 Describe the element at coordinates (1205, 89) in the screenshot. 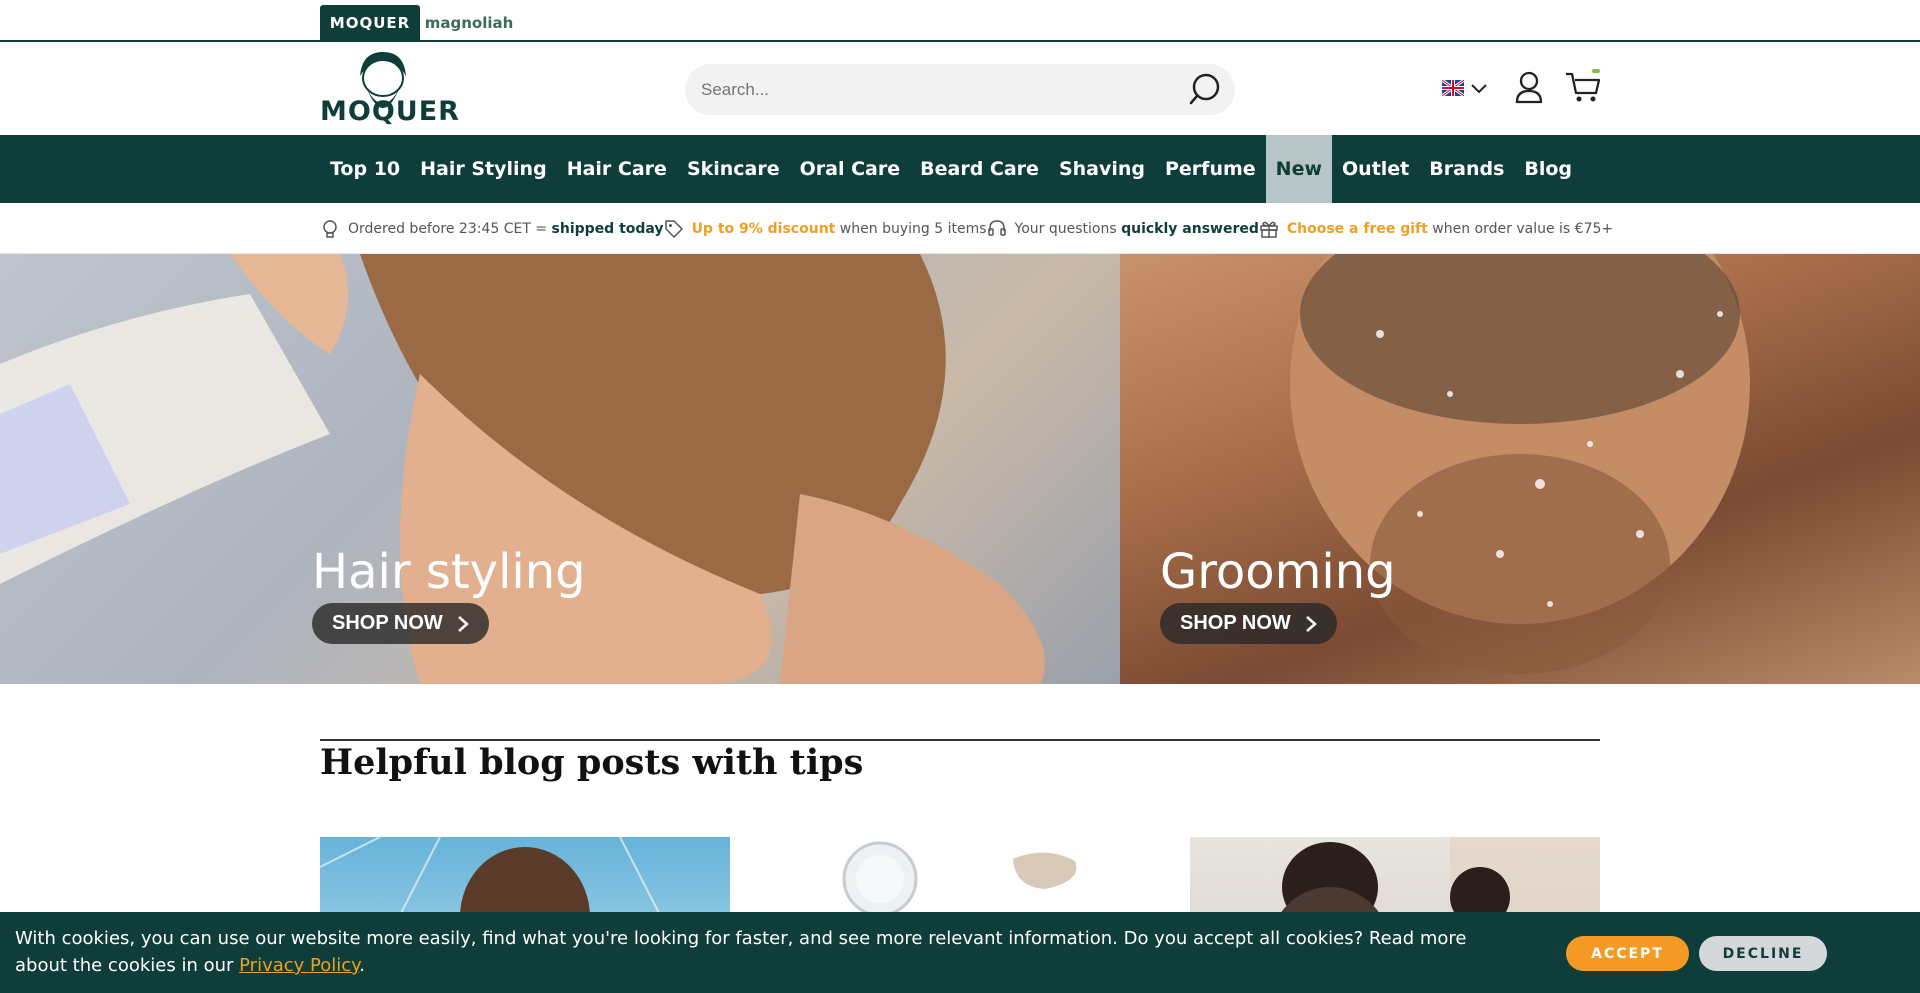

I see `search-icon` at that location.